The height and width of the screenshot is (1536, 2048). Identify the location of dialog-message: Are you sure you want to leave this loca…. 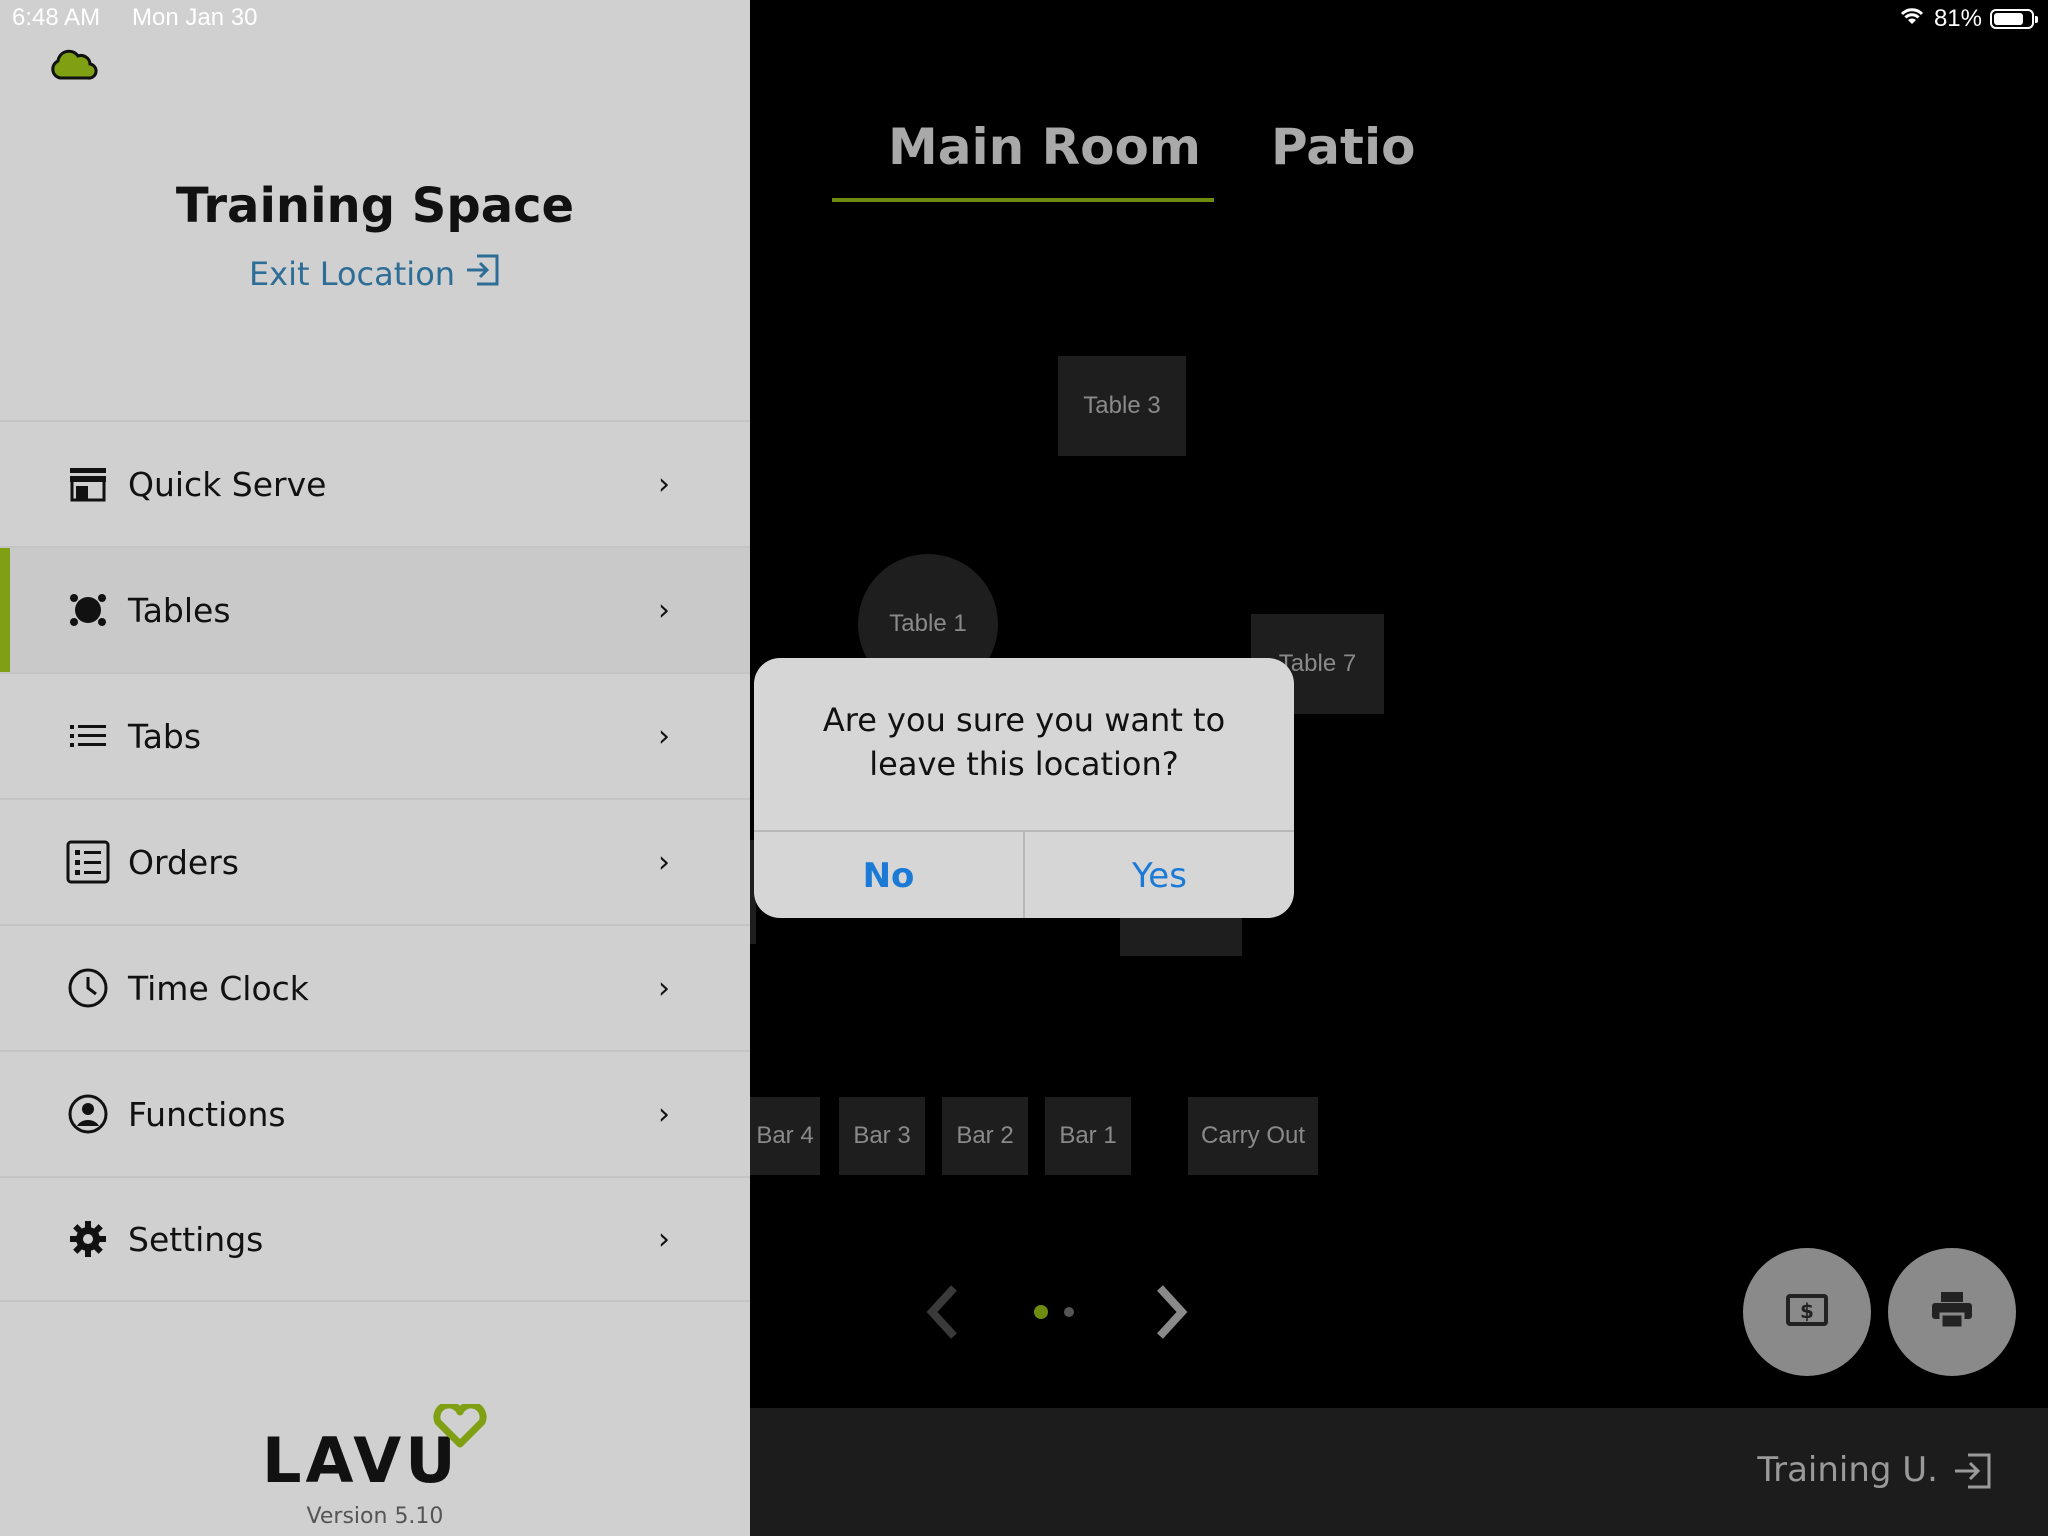
(1024, 742).